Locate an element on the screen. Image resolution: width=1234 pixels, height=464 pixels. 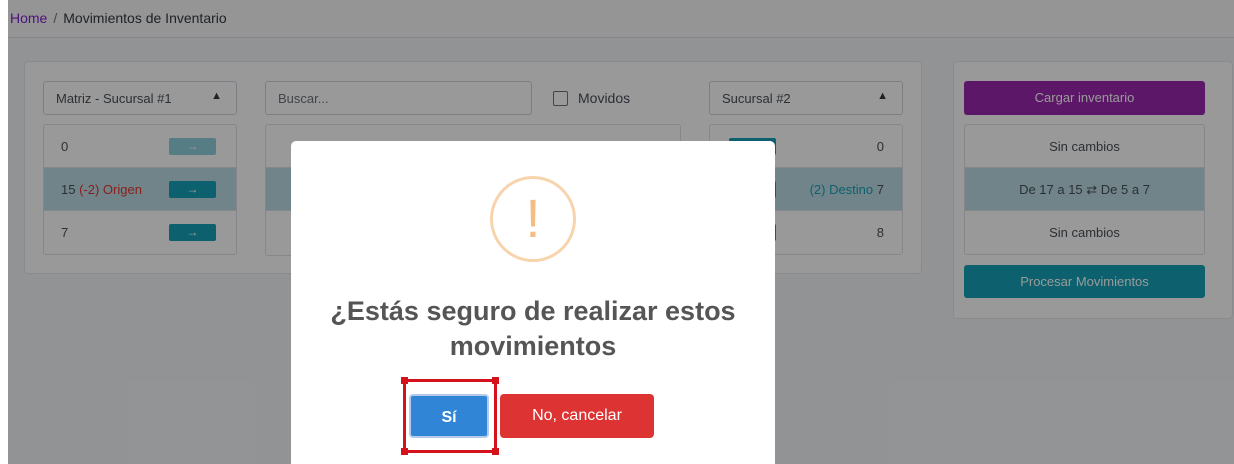
cancel-button: No, cancelar is located at coordinates (577, 416).